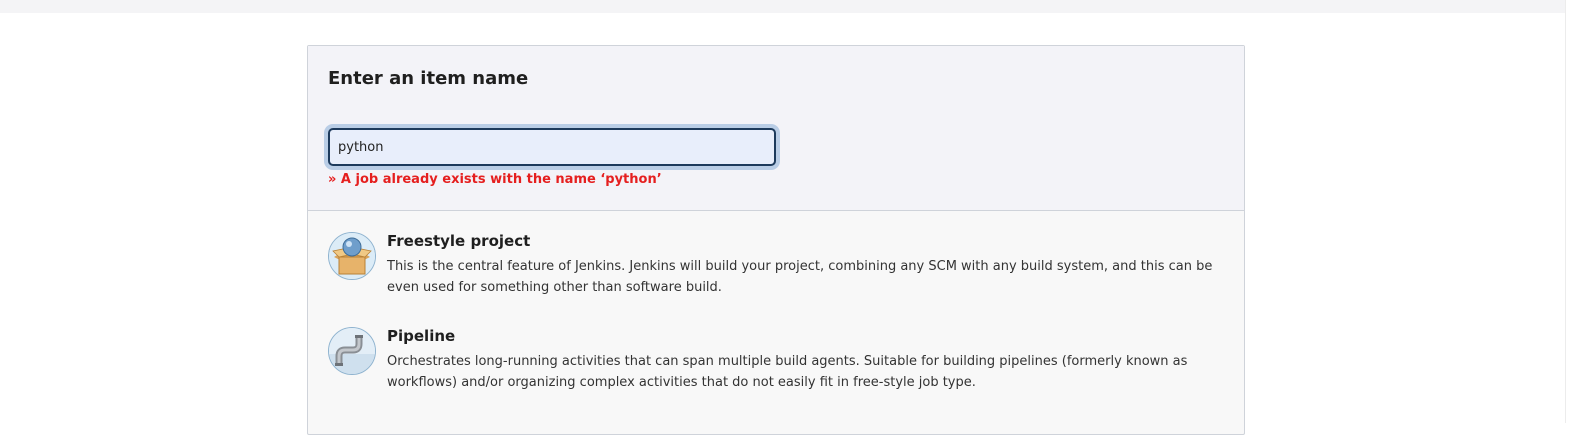 This screenshot has height=435, width=1580. I want to click on item-type-title: Pipeline, so click(421, 336).